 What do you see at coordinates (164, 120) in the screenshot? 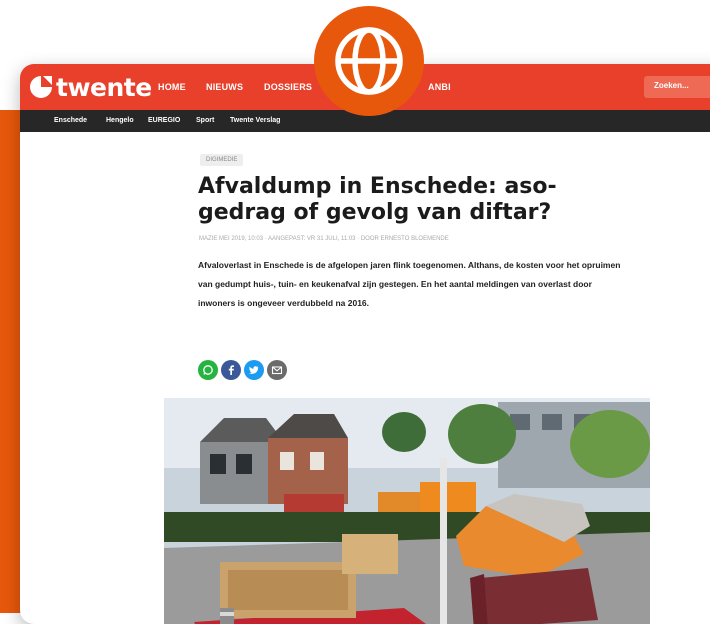
I see `subnav-euregio: EUREGIO` at bounding box center [164, 120].